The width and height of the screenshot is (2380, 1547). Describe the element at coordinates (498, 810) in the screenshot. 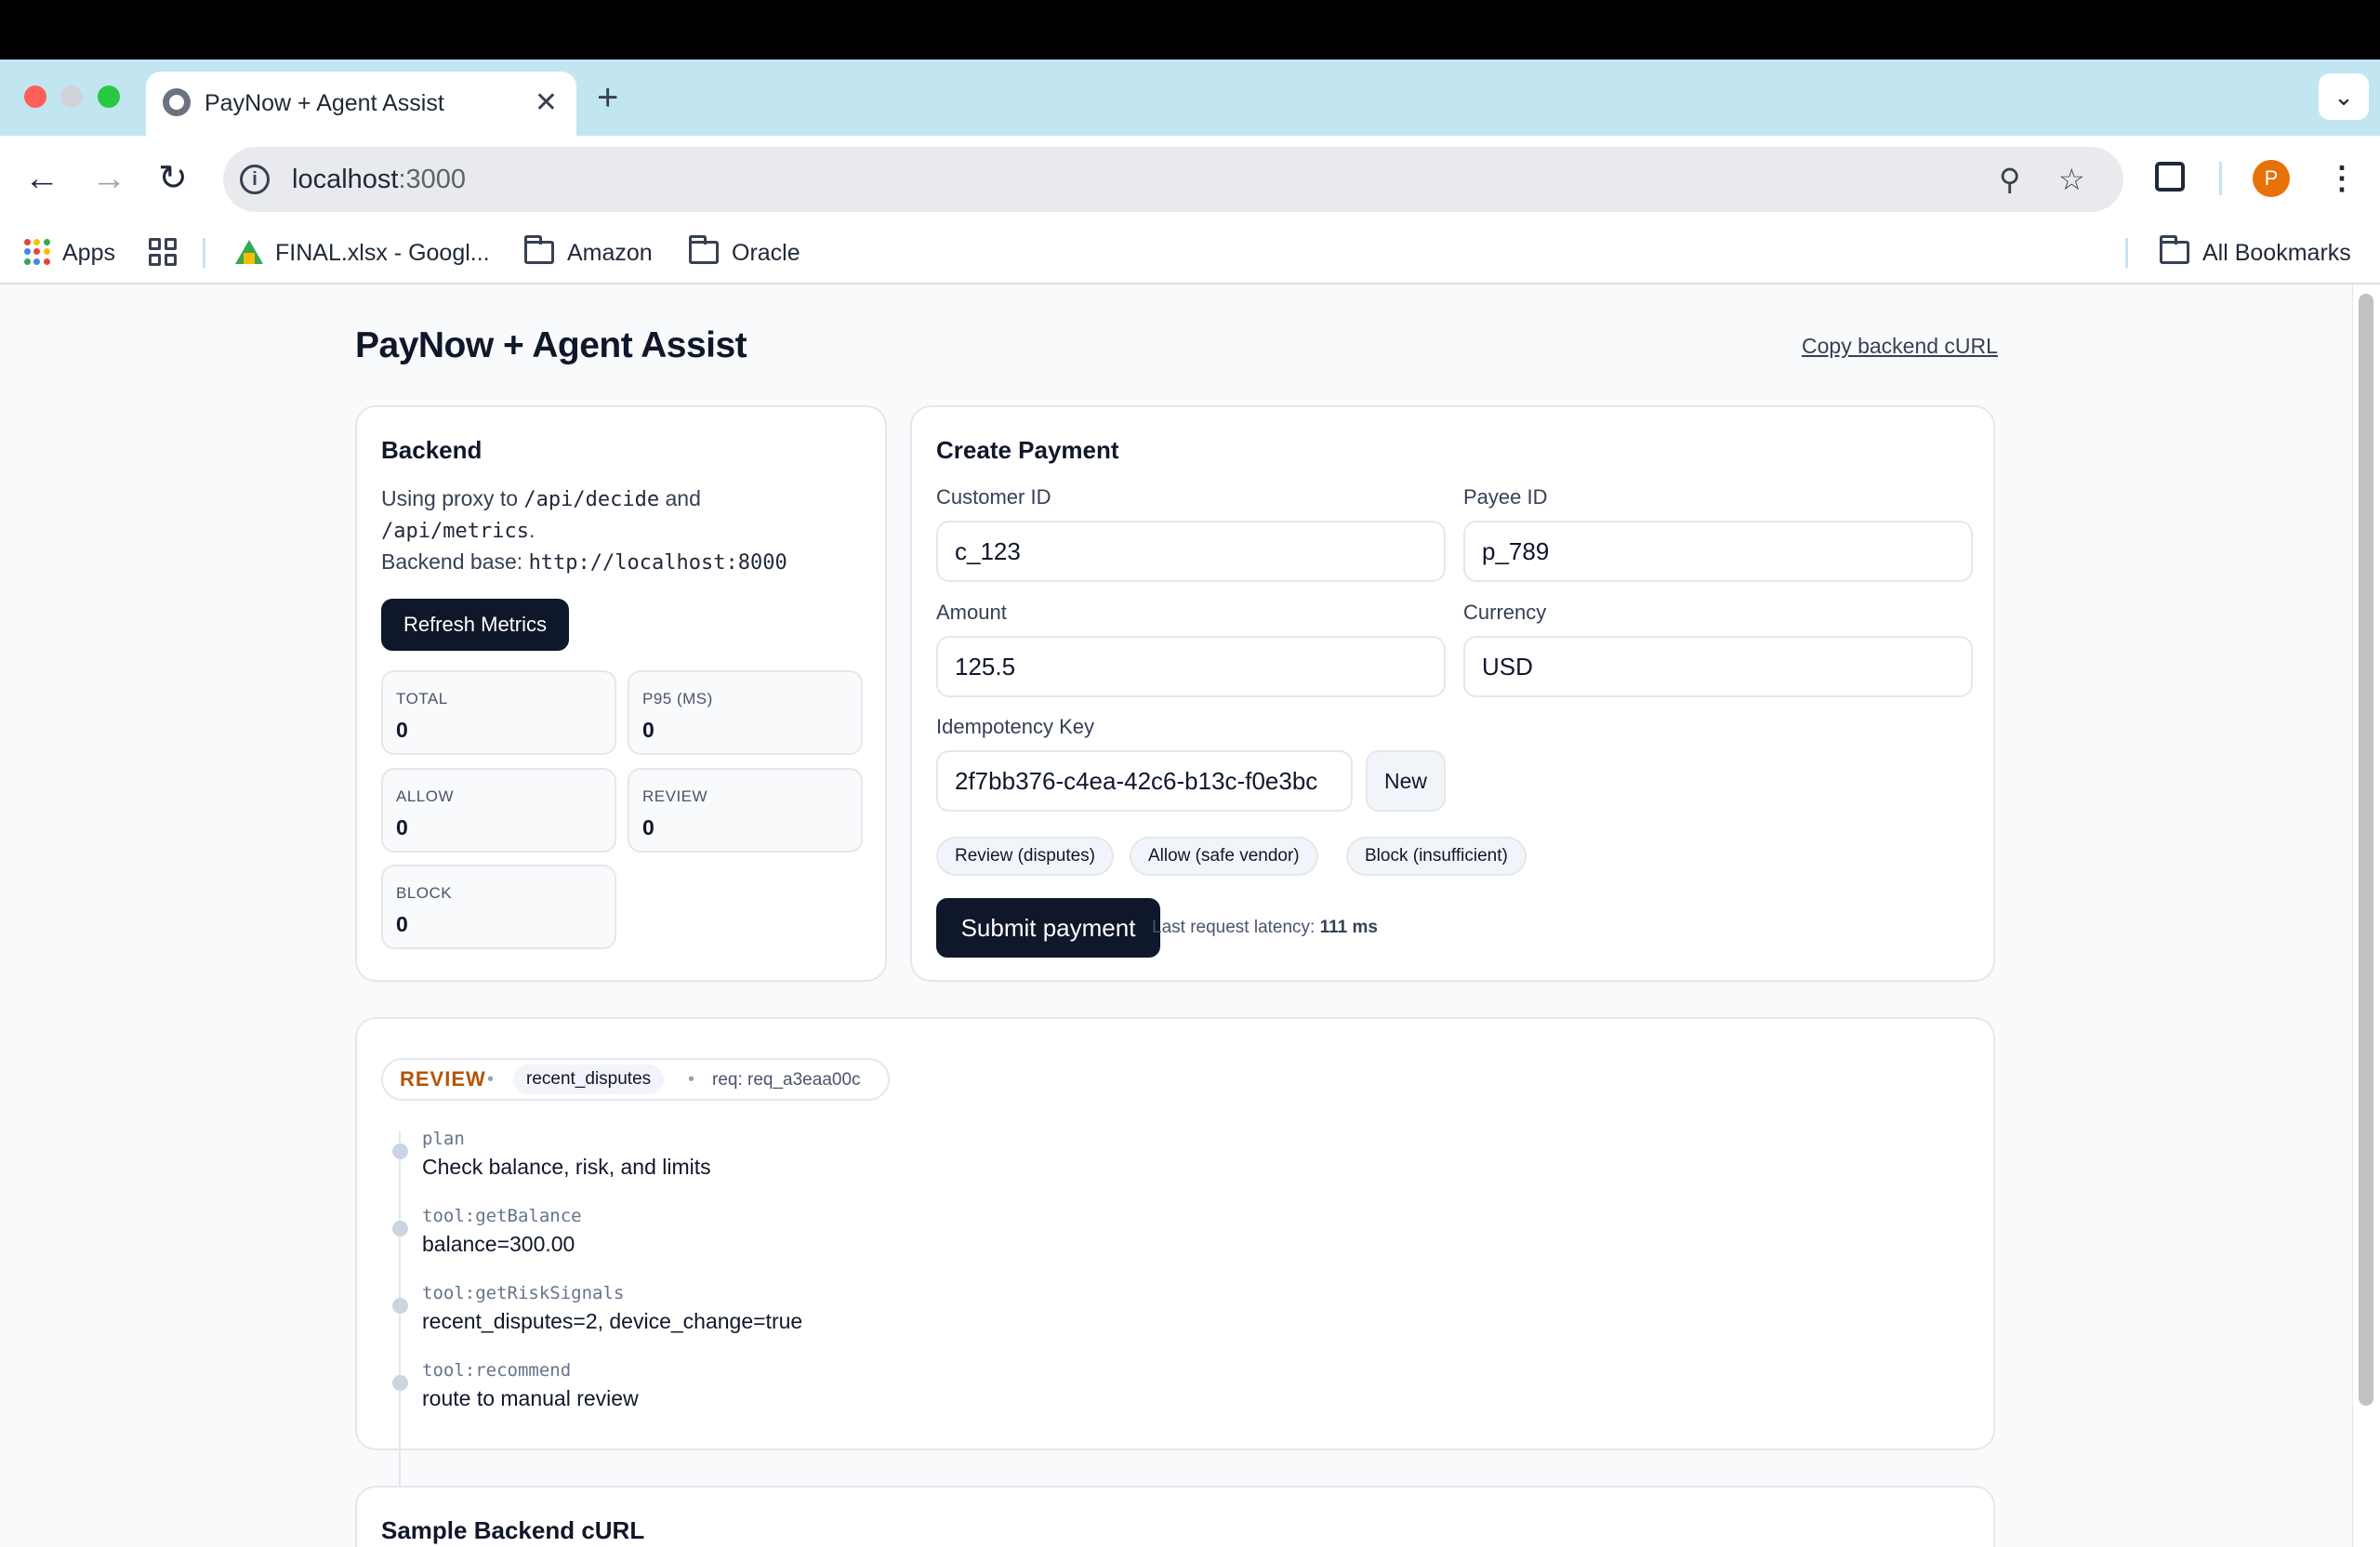

I see `metric-allow: ALLOW 0` at that location.